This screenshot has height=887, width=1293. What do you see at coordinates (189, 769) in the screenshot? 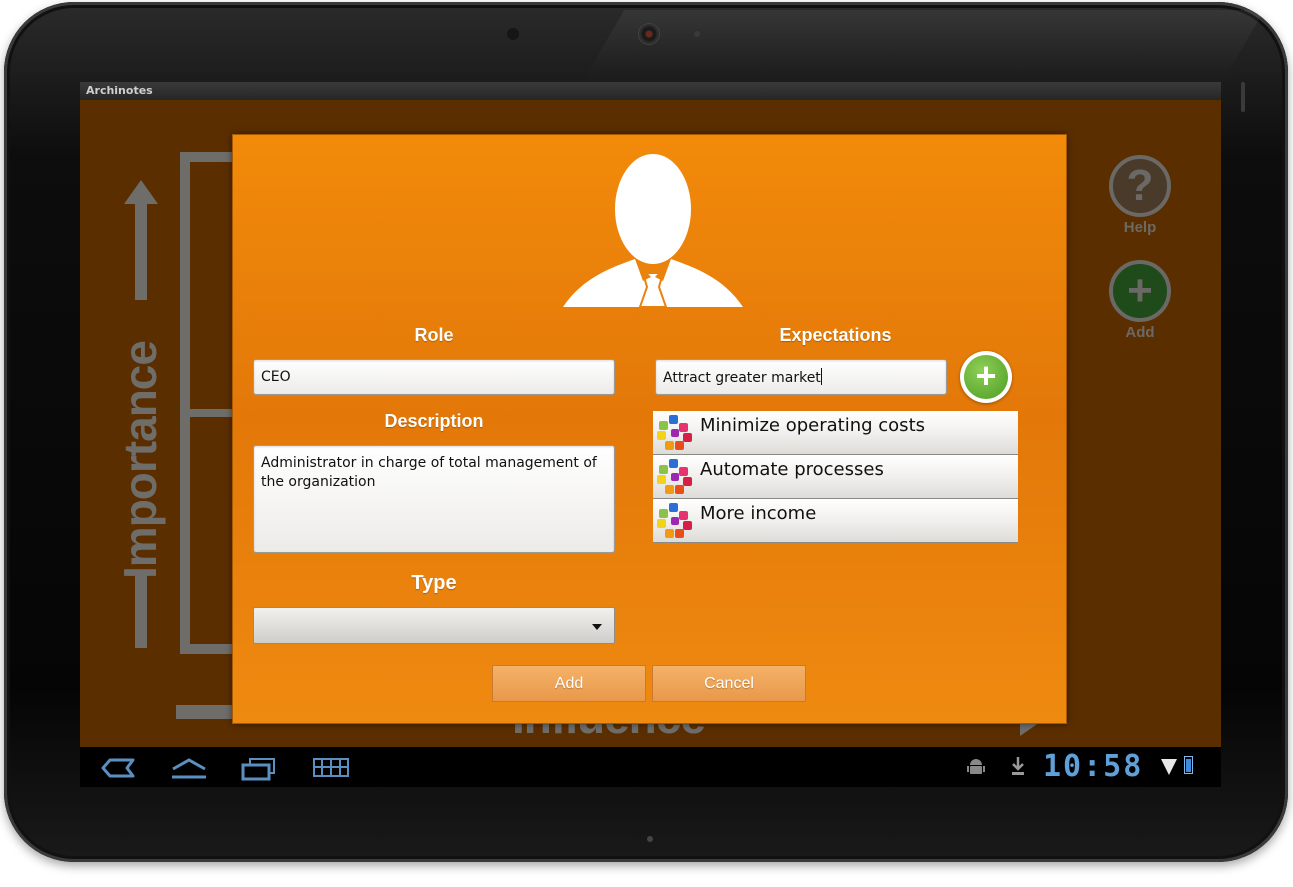
I see `home-icon` at bounding box center [189, 769].